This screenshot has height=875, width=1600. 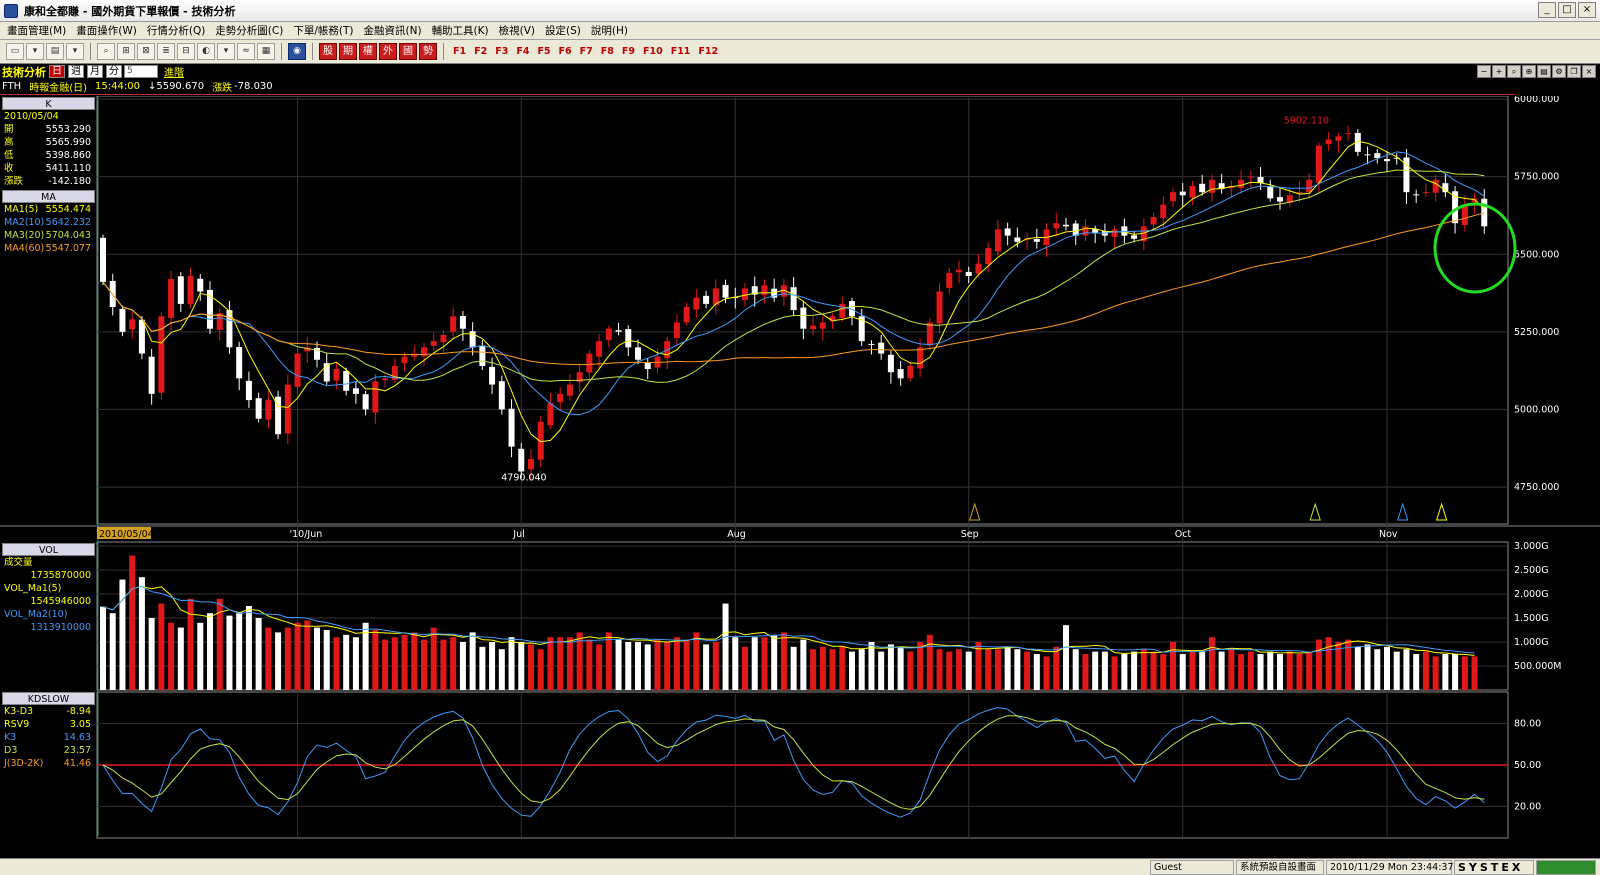 I want to click on settings-icon: ⚙, so click(x=1559, y=71).